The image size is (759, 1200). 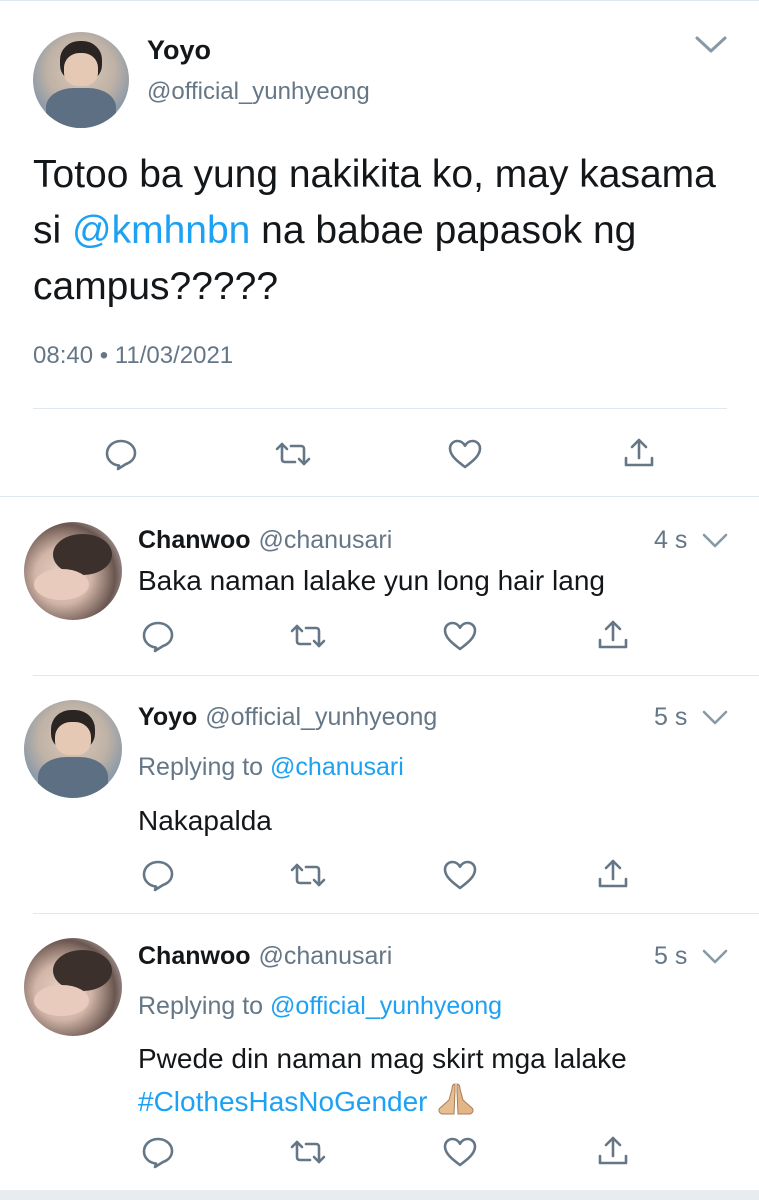 I want to click on replying-to-link: @official_yunhyeong, so click(x=386, y=1006).